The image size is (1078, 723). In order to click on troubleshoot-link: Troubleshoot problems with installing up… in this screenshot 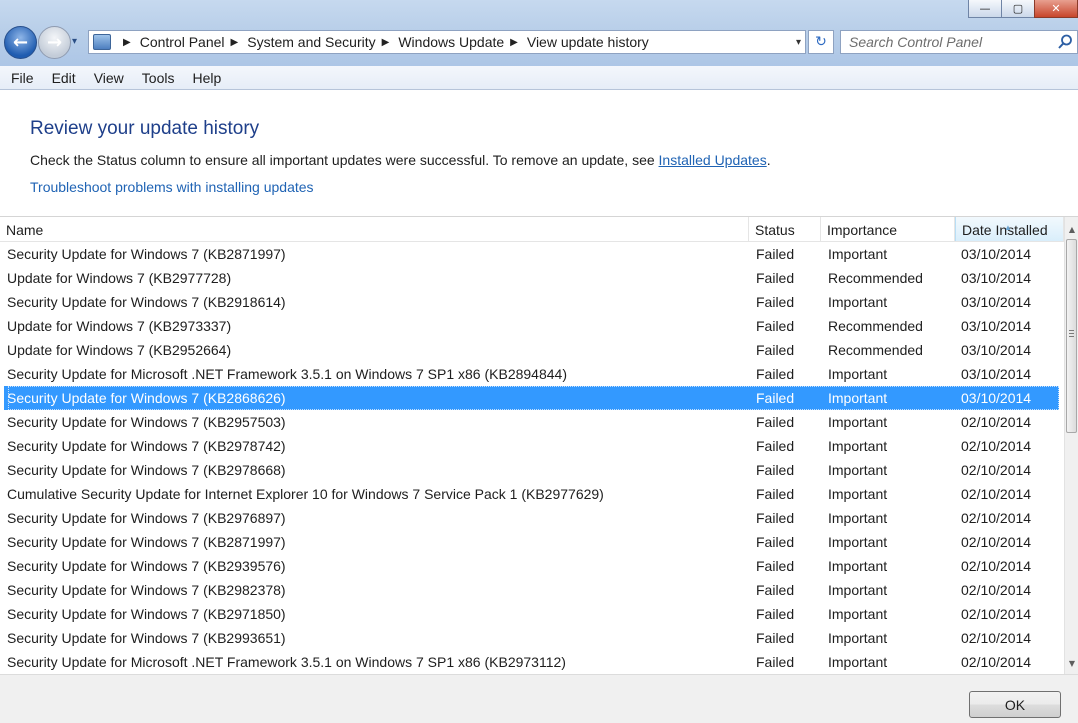, I will do `click(172, 187)`.